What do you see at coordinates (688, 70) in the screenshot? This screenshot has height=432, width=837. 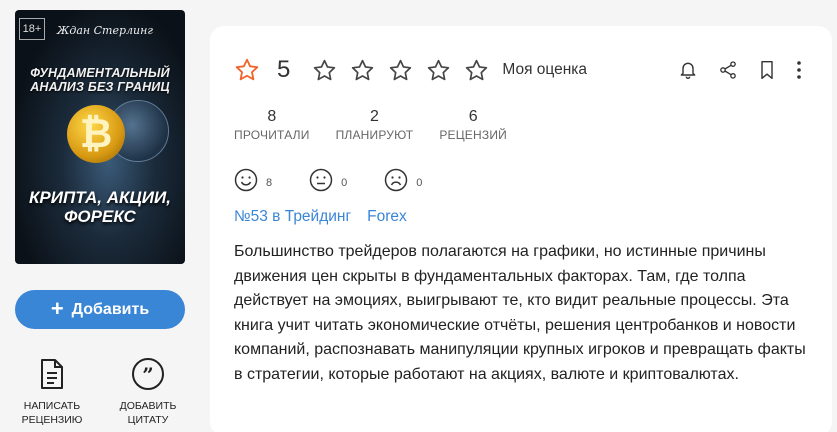 I see `bell-icon` at bounding box center [688, 70].